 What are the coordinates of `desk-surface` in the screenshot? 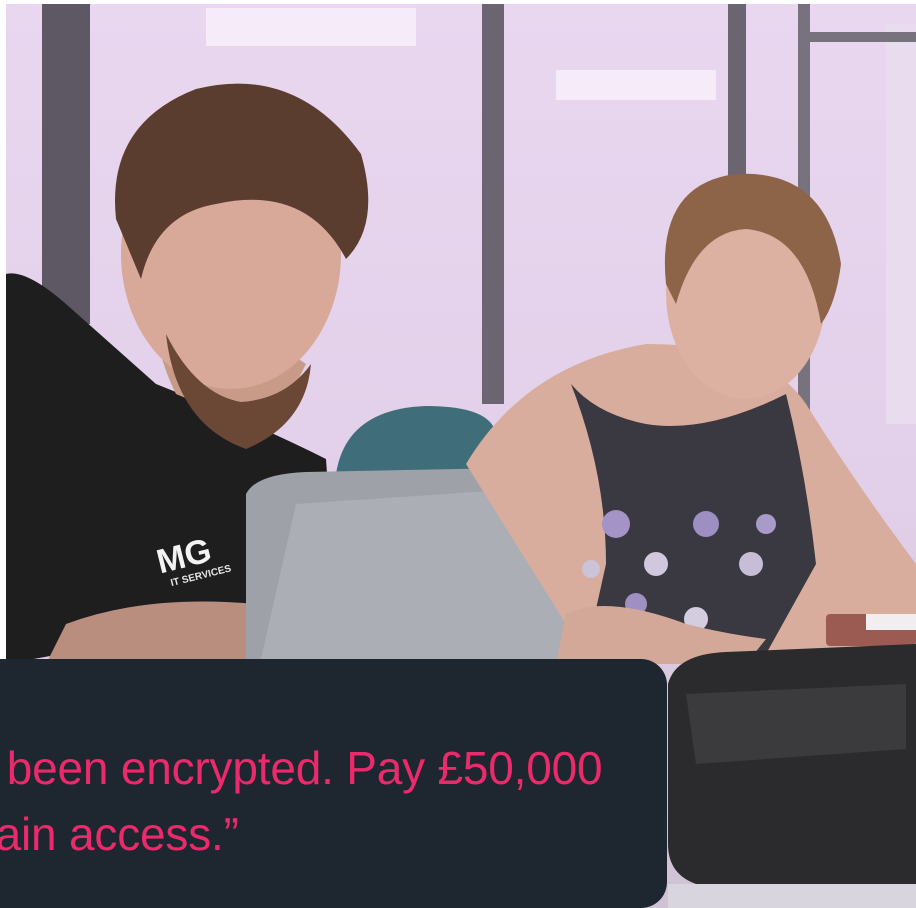 It's located at (792, 896).